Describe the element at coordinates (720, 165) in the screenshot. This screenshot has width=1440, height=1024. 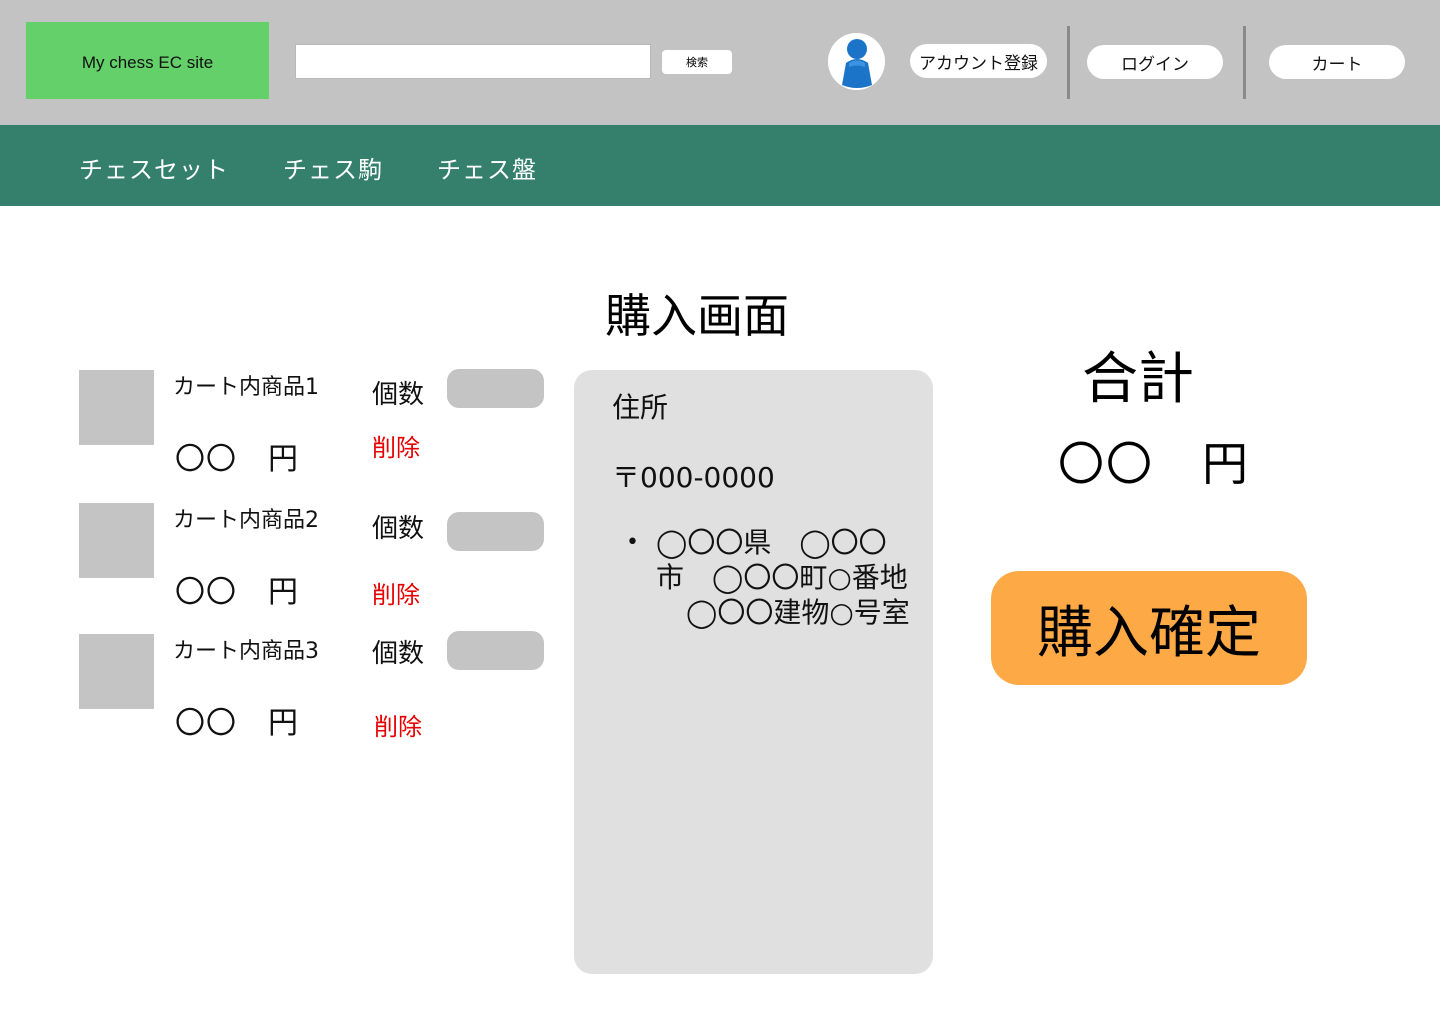
I see `category-nav: チェスセット チェス駒 チェス盤` at that location.